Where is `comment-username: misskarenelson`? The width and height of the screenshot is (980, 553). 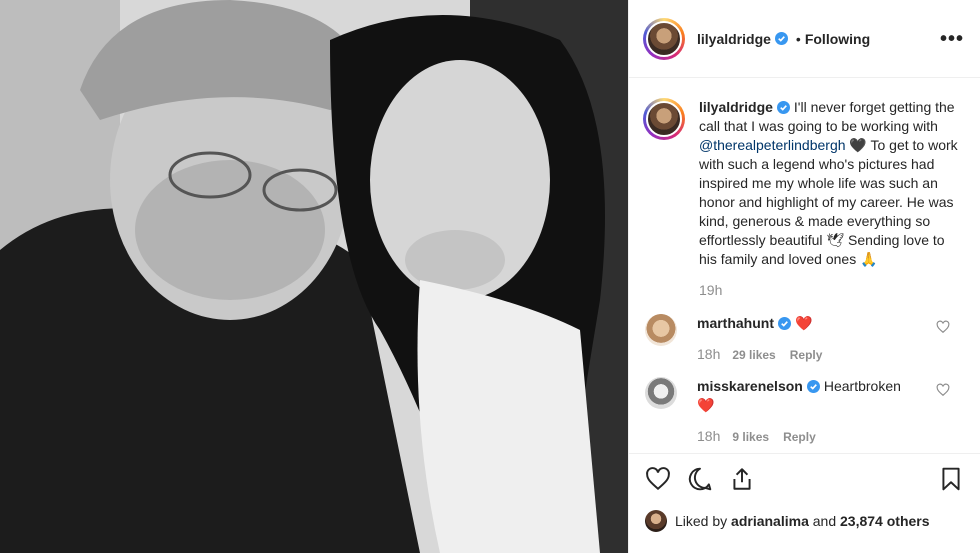 comment-username: misskarenelson is located at coordinates (750, 386).